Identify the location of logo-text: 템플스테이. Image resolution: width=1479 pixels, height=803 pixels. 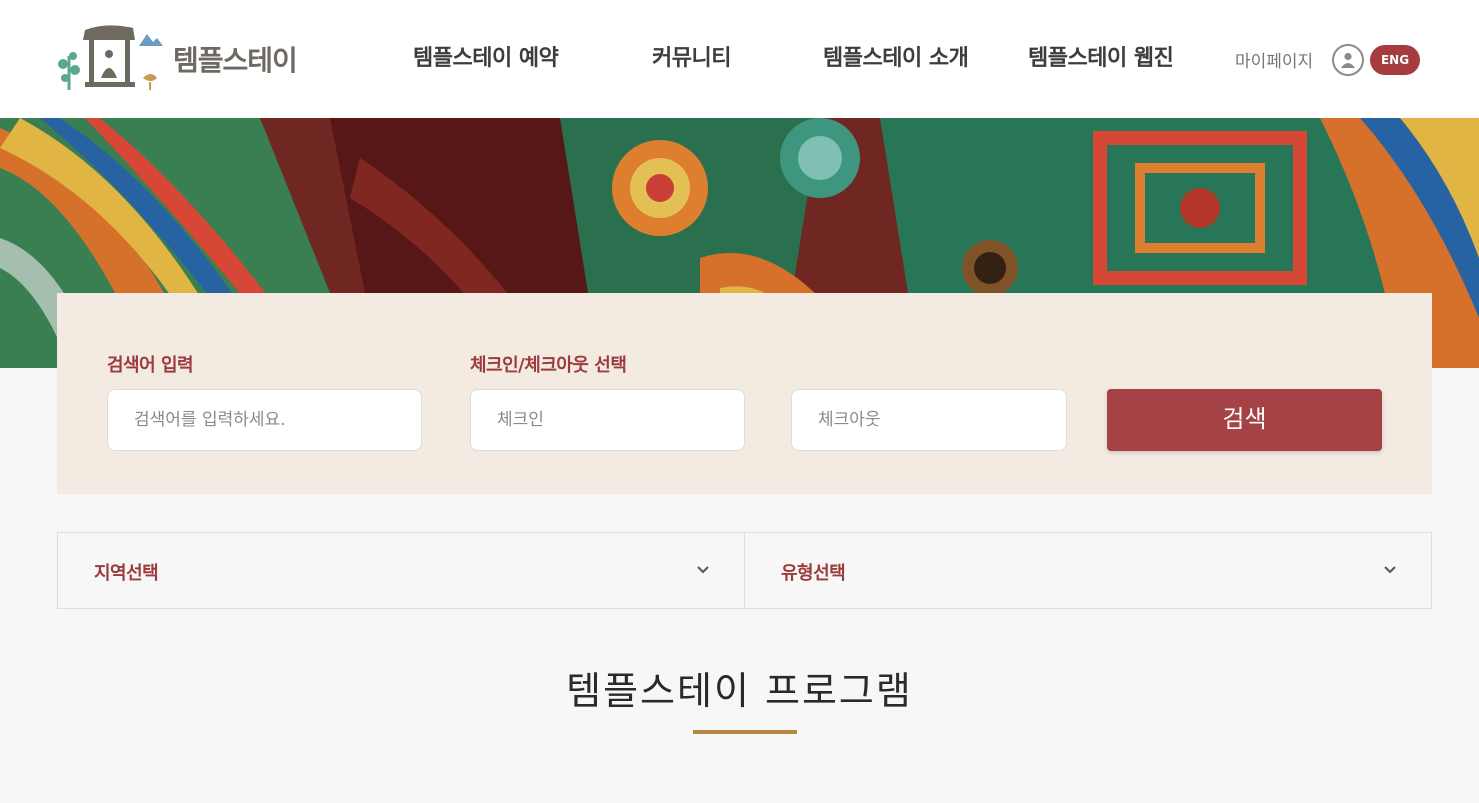
(235, 60).